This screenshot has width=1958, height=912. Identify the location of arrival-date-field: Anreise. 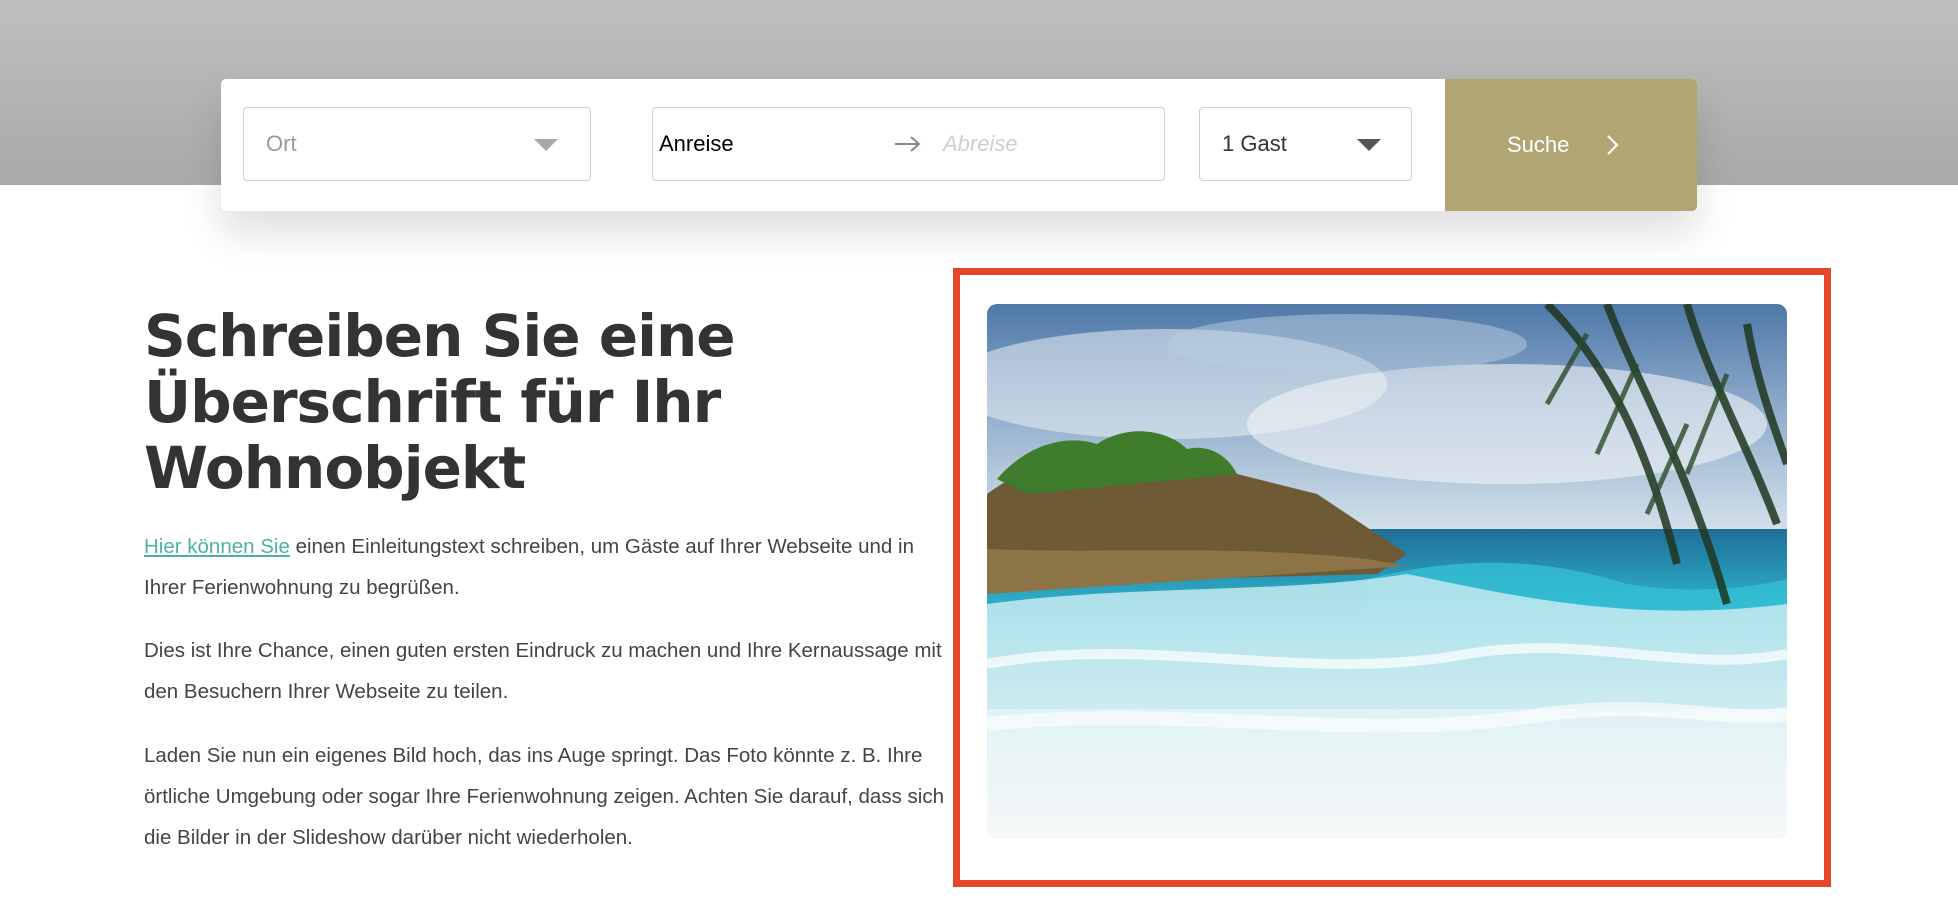
(696, 144).